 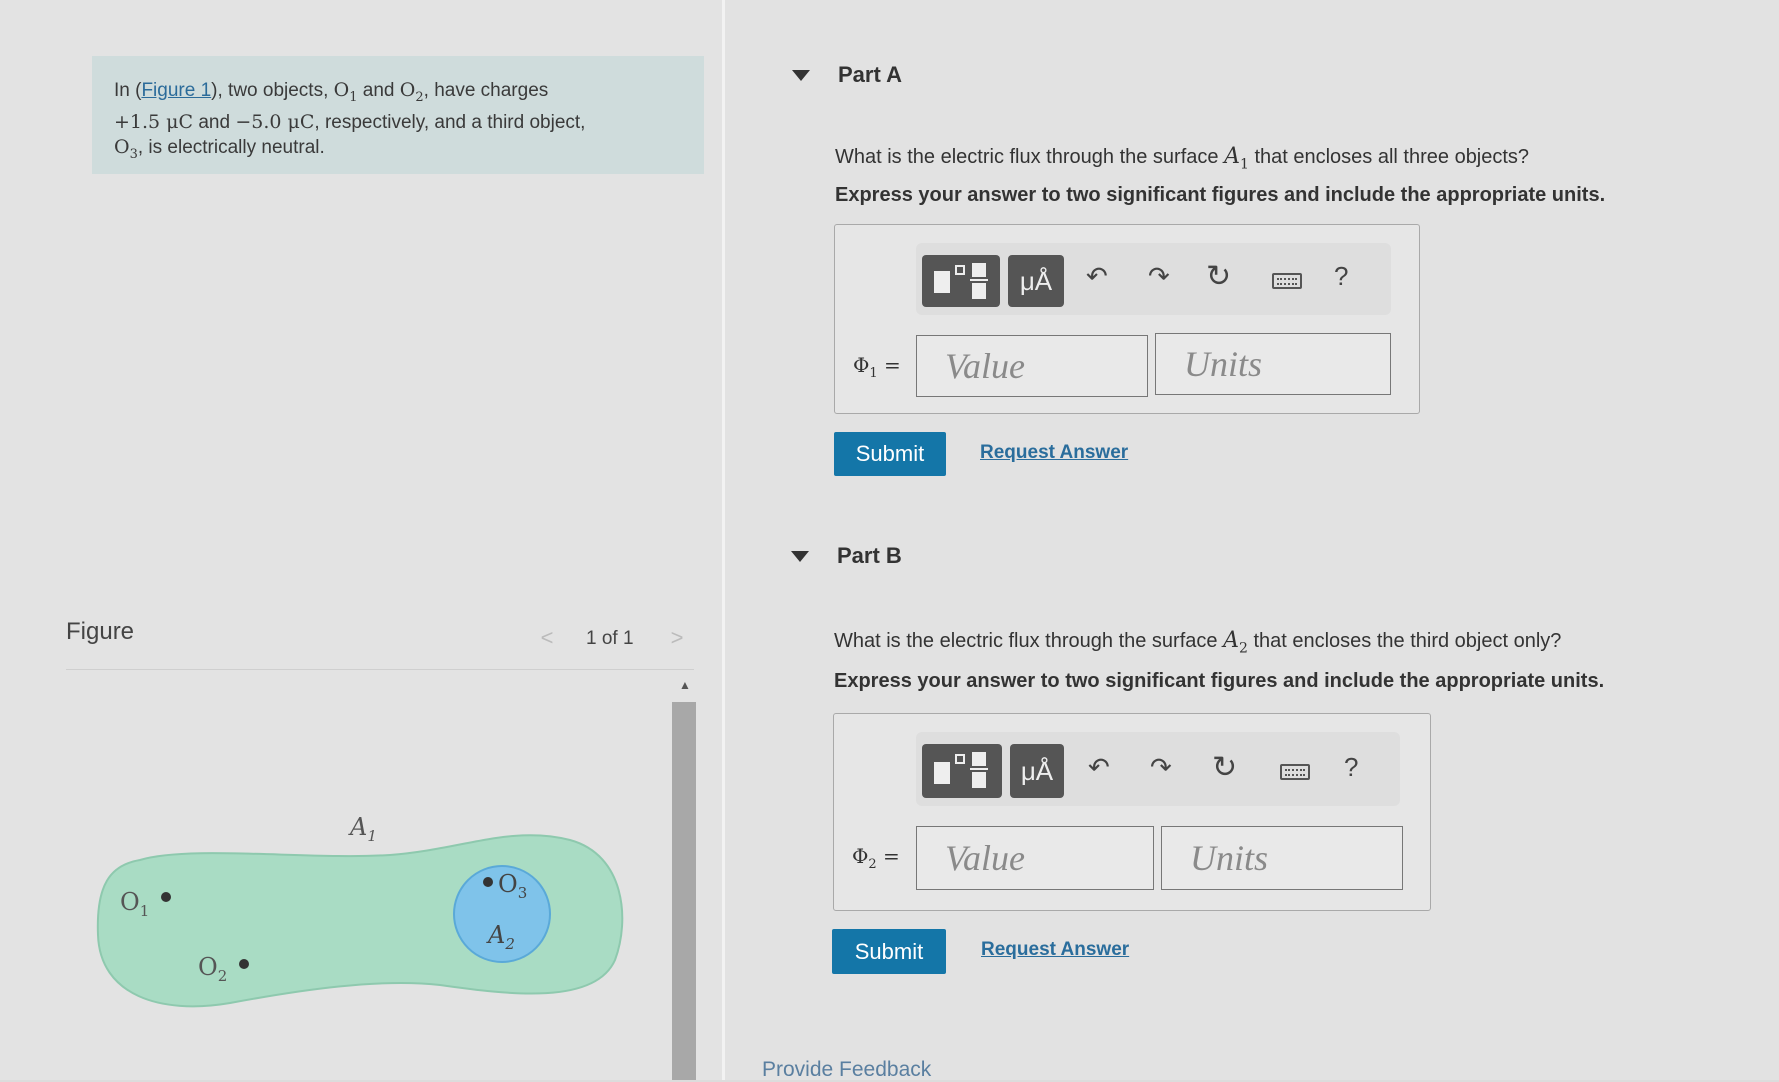 I want to click on part-a-request-answer-link: Request Answer, so click(x=1054, y=453).